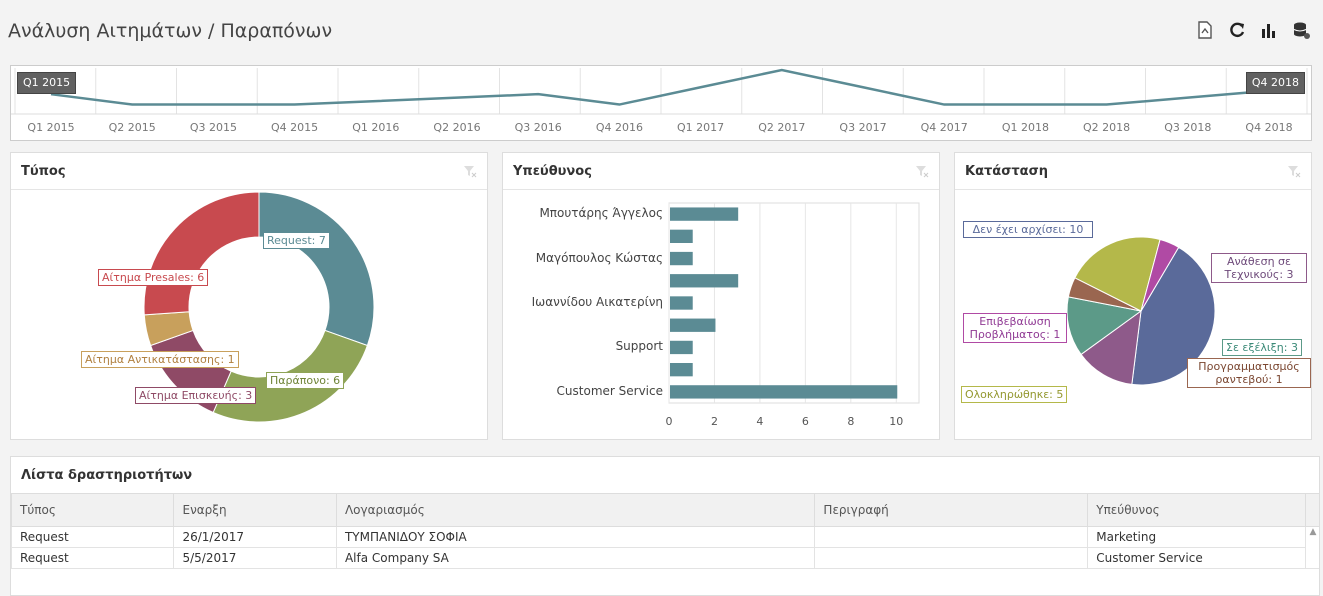  Describe the element at coordinates (1269, 127) in the screenshot. I see `timeline-quarter-label: Q4 2018` at that location.